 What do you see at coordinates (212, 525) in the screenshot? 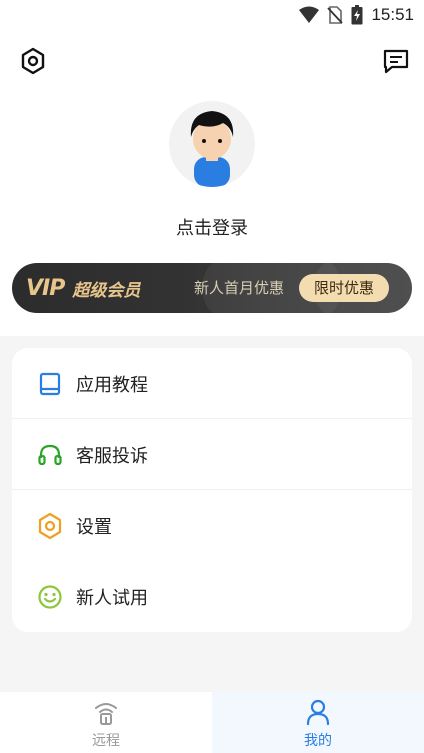
I see `menu-item-settings: 设置` at bounding box center [212, 525].